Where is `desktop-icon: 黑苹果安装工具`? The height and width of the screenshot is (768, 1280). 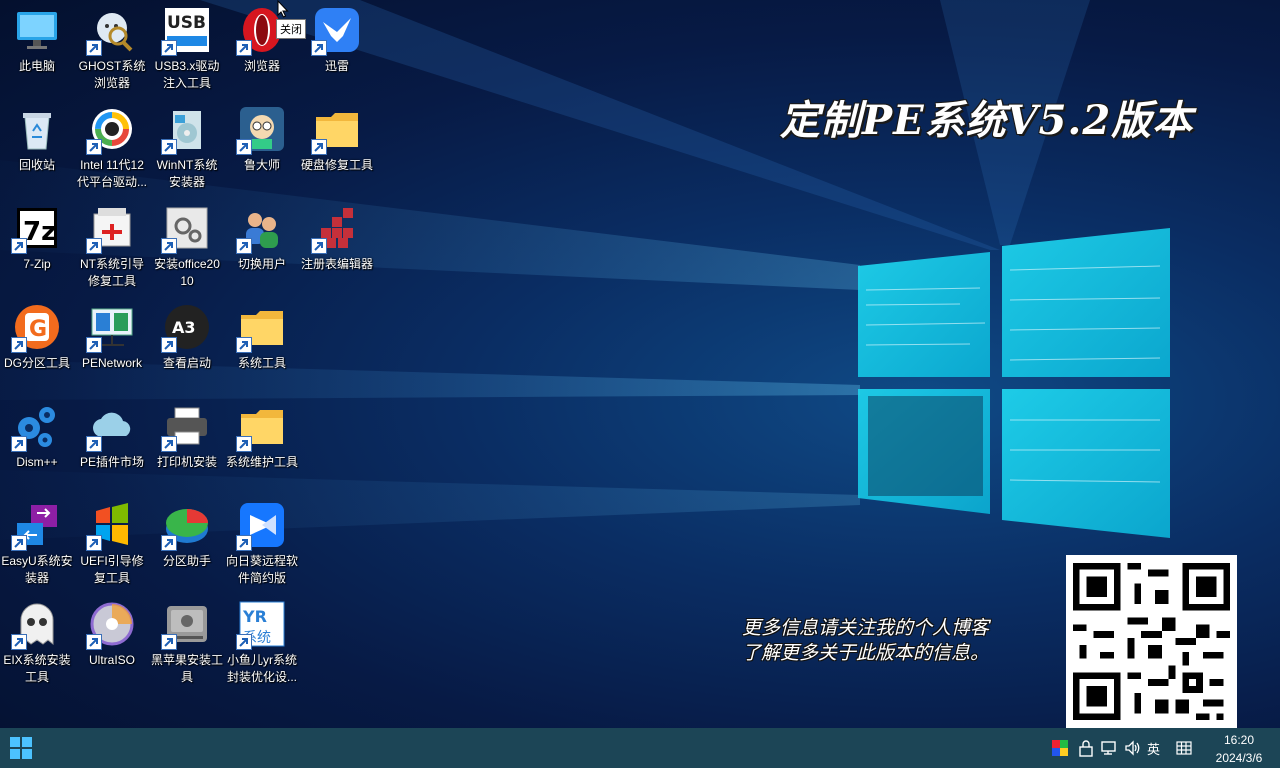 desktop-icon: 黑苹果安装工具 is located at coordinates (187, 642).